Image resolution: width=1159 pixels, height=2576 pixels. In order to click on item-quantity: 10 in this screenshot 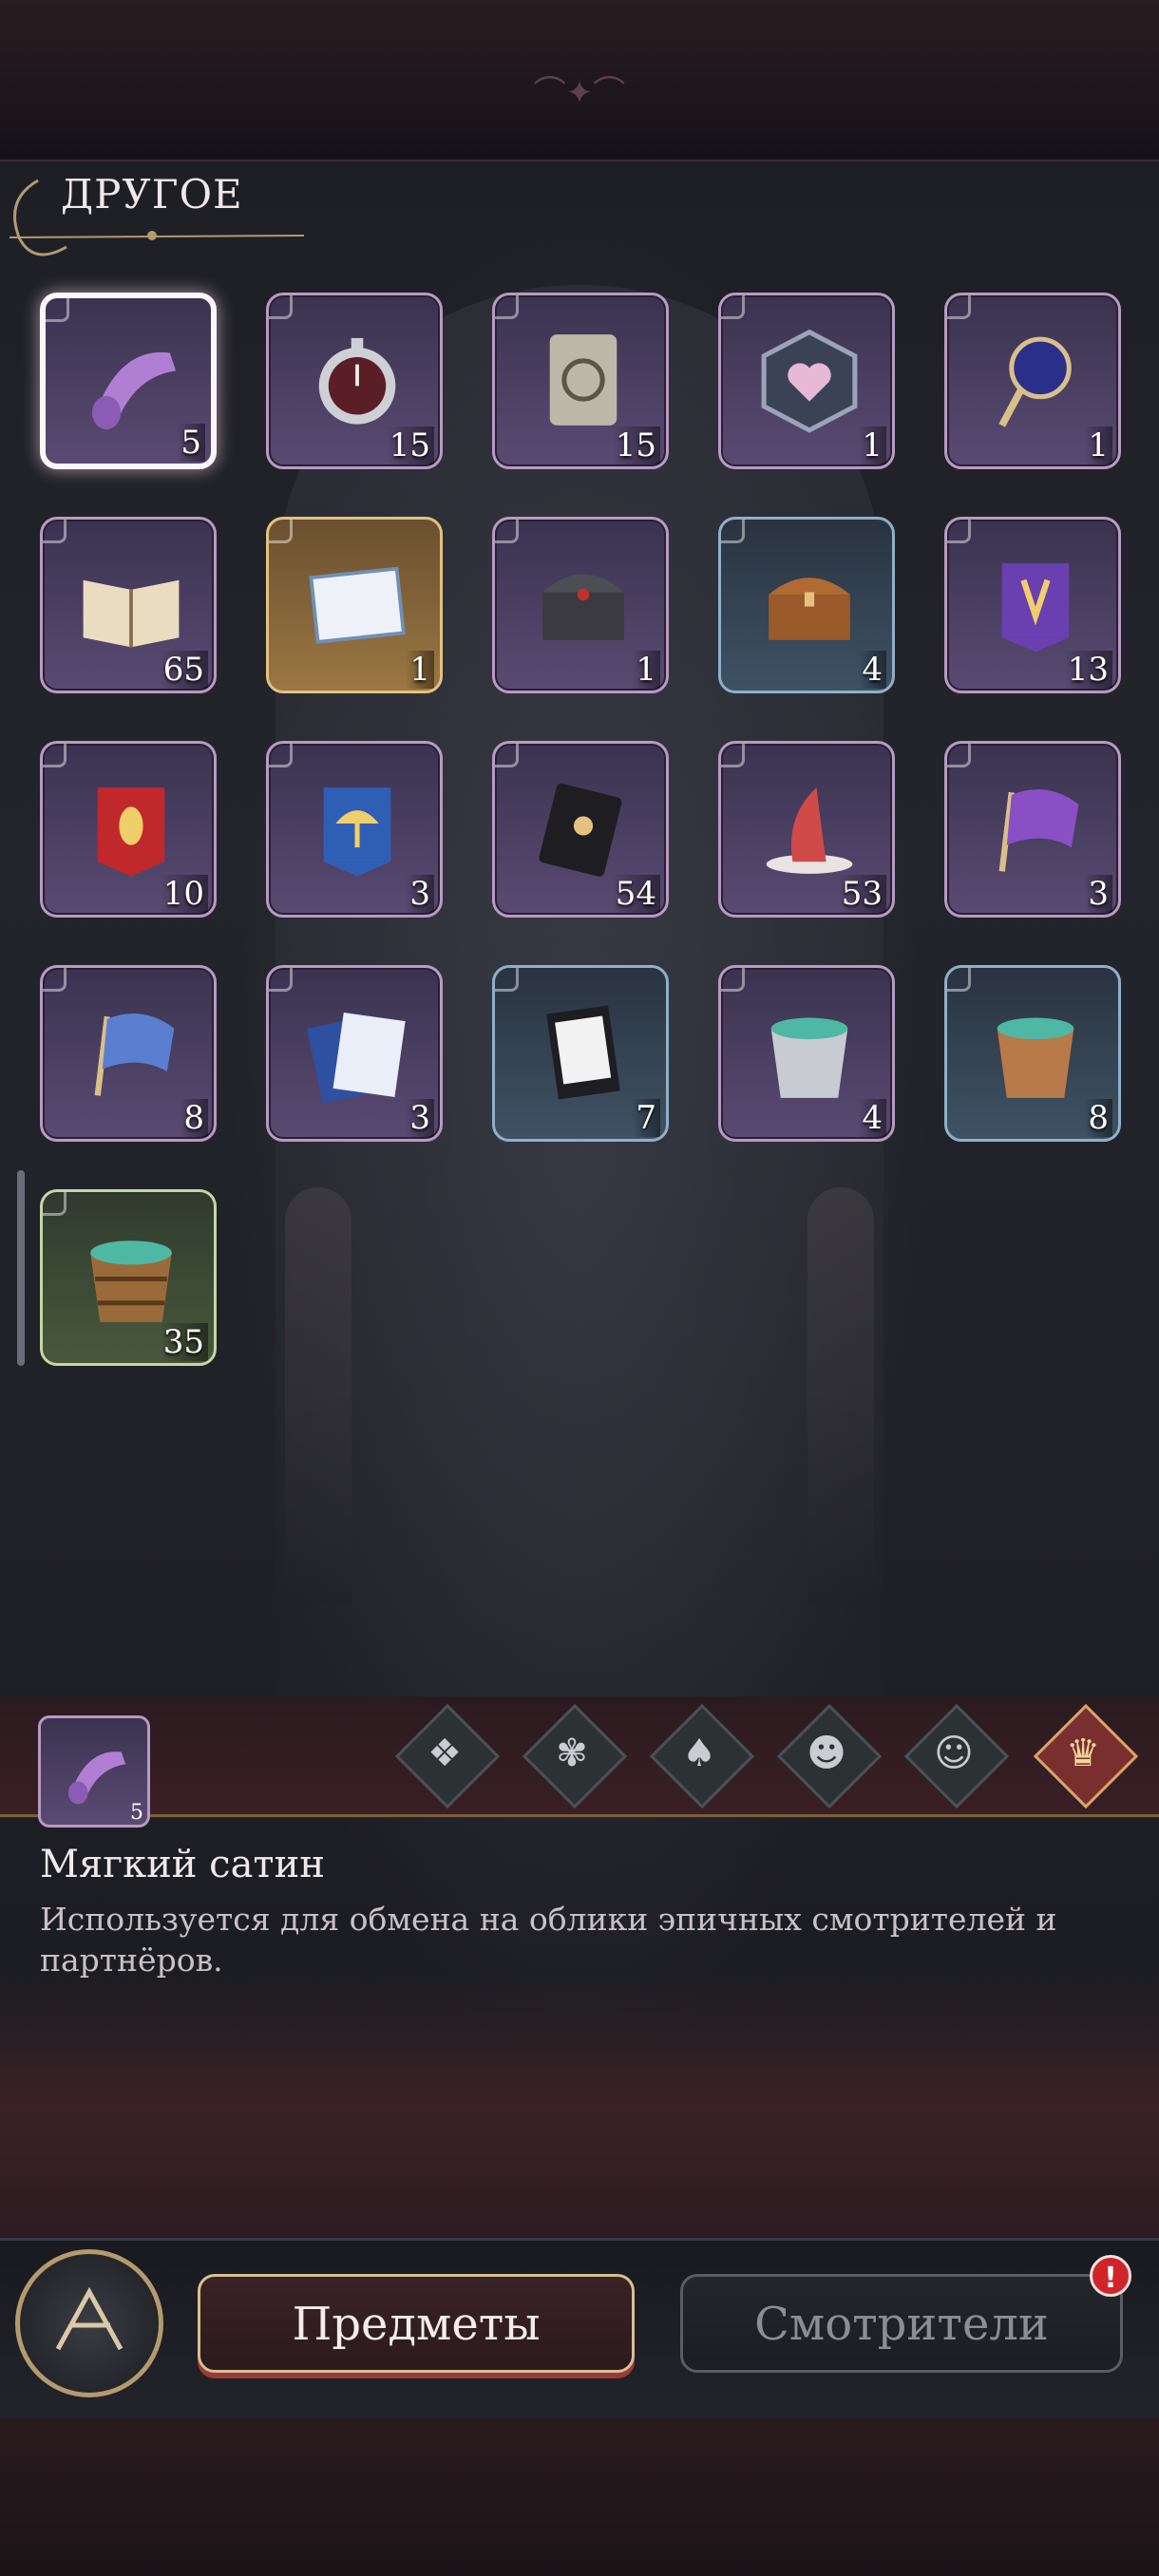, I will do `click(183, 894)`.